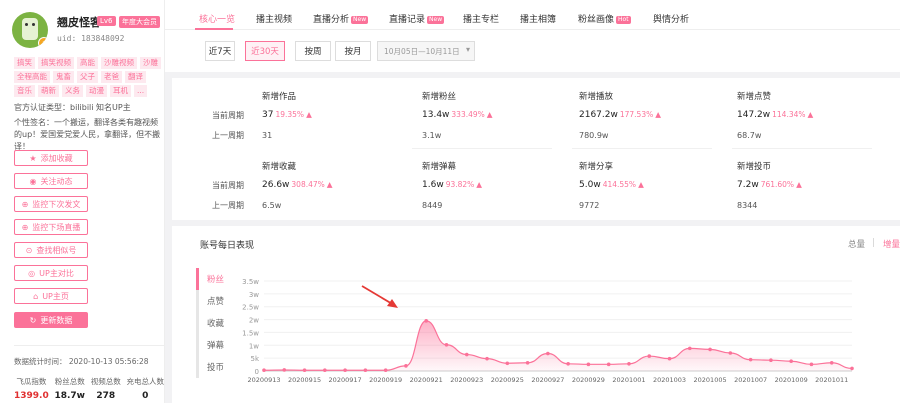  I want to click on range-7-days-button: 近7天, so click(220, 51).